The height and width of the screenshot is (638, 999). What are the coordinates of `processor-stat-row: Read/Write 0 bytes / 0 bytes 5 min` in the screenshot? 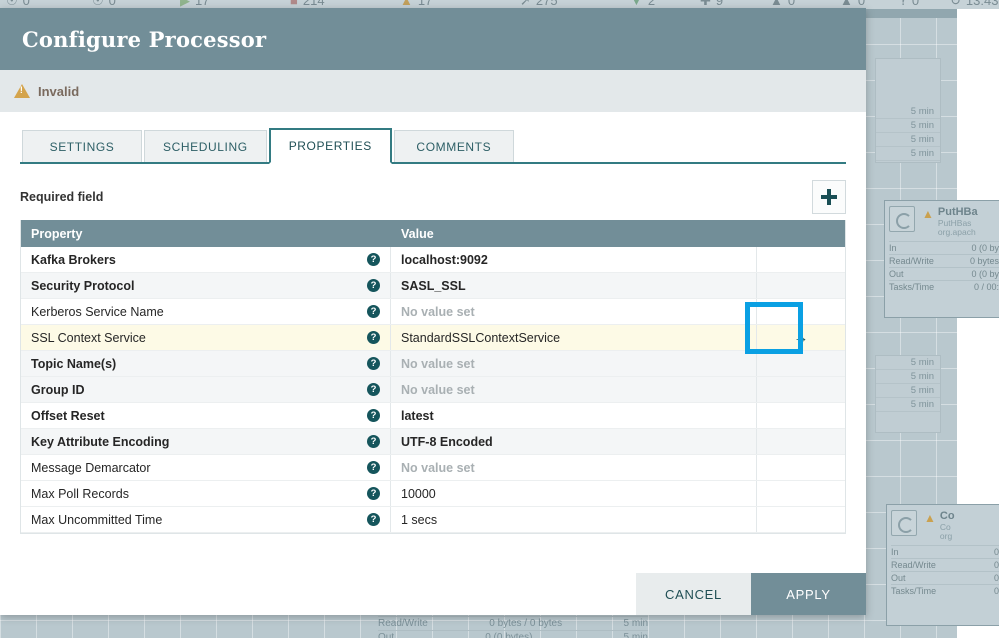 It's located at (513, 623).